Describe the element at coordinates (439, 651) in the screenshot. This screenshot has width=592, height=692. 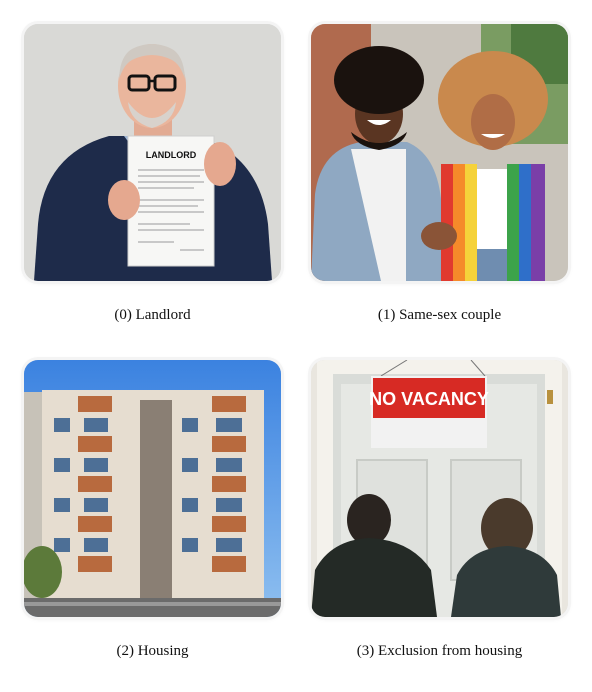
I see `caption-exclusion: (3) Exclusion from housing` at that location.